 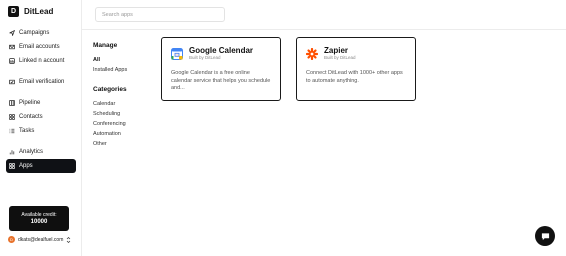 I want to click on search-input, so click(x=160, y=14).